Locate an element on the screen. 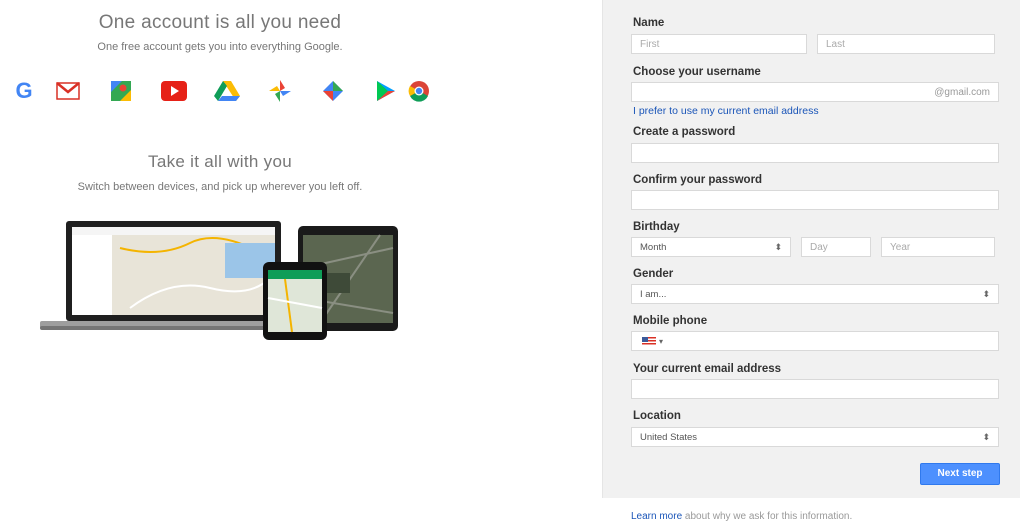 The width and height of the screenshot is (1020, 525). promo-headline: One account is all you need is located at coordinates (220, 22).